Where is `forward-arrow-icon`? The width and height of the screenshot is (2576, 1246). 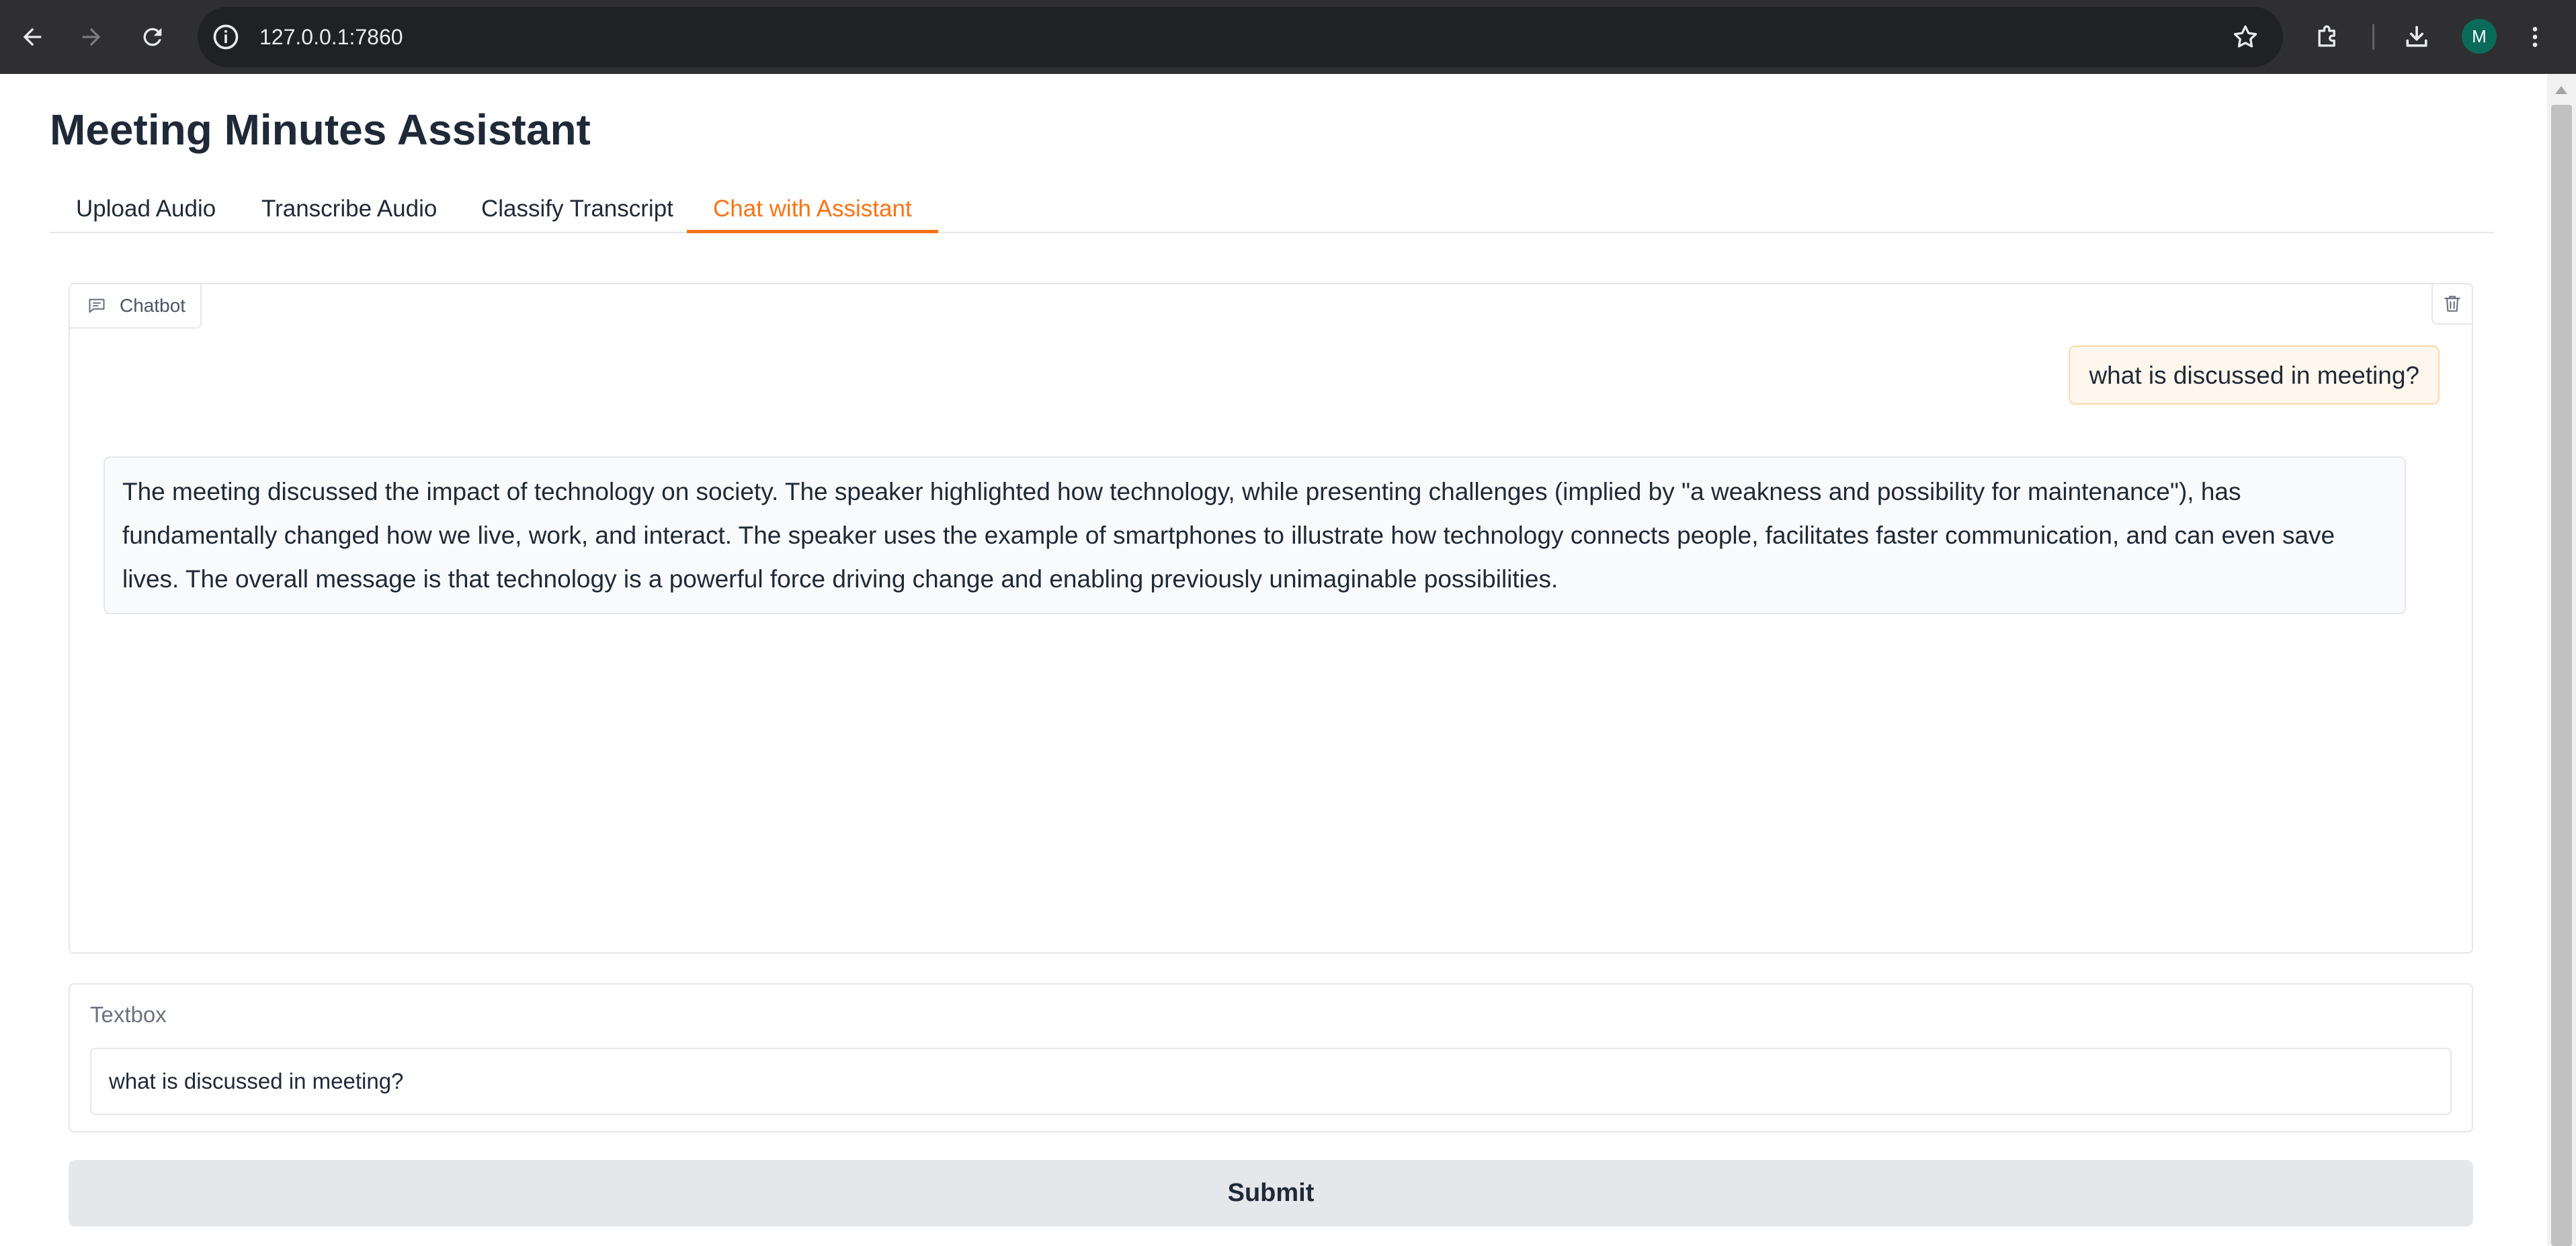 forward-arrow-icon is located at coordinates (91, 37).